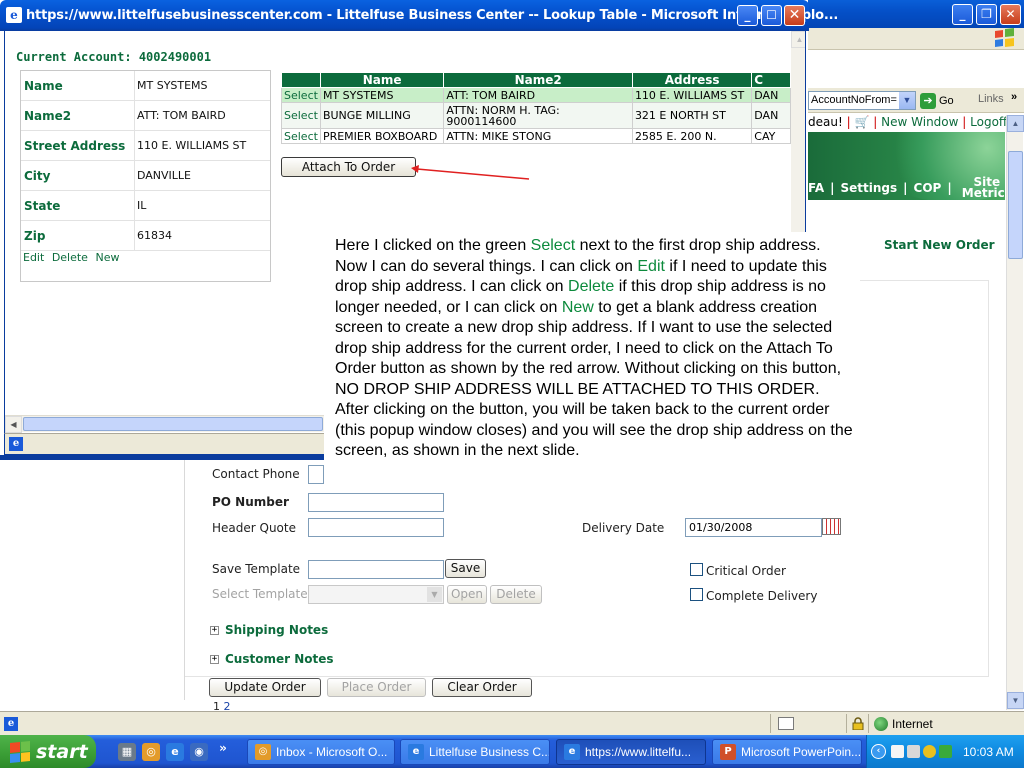  Describe the element at coordinates (869, 188) in the screenshot. I see `nav-settings: Settings` at that location.